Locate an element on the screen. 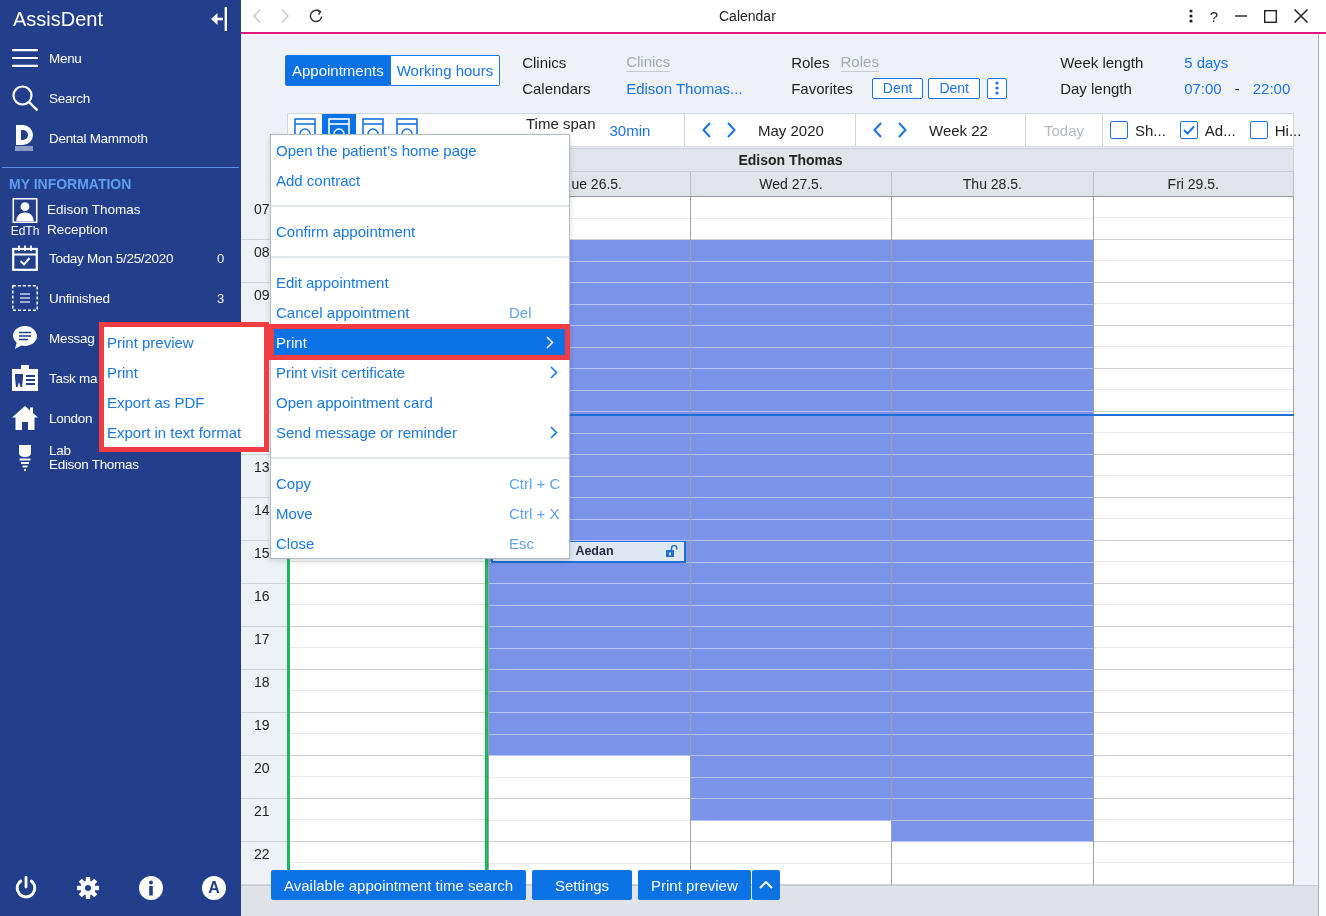 The width and height of the screenshot is (1326, 916). item-count: 3 is located at coordinates (220, 298).